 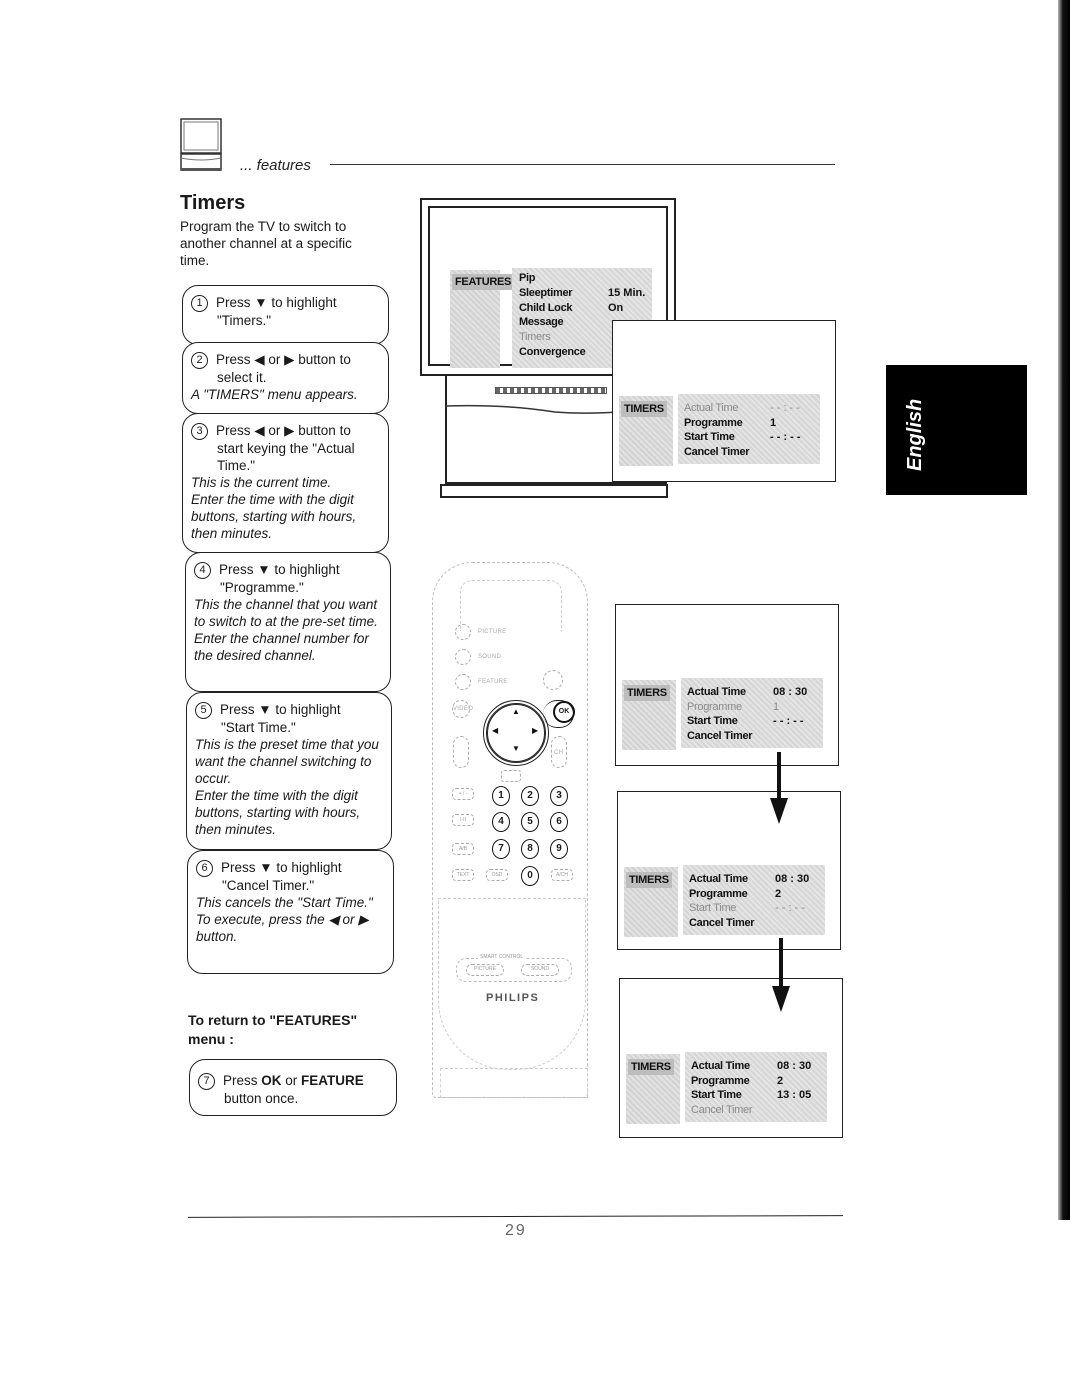 I want to click on down-arrow-icon: ▼, so click(x=516, y=748).